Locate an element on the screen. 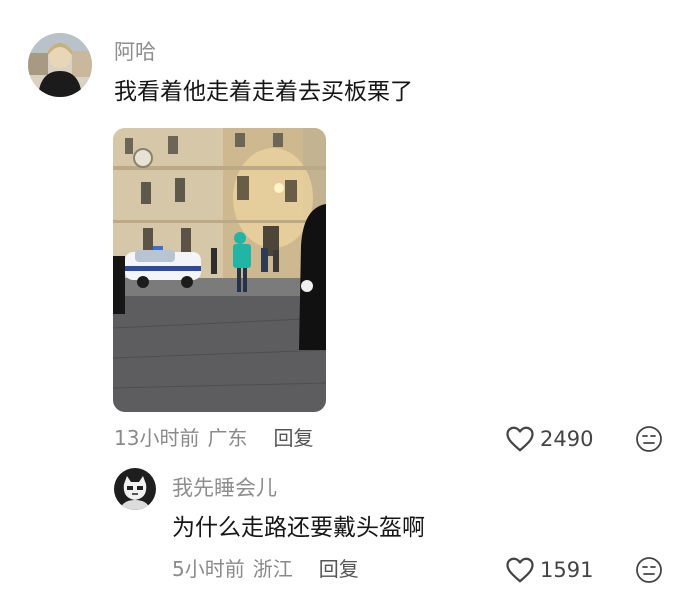 This screenshot has width=690, height=601. reply-avatar is located at coordinates (135, 489).